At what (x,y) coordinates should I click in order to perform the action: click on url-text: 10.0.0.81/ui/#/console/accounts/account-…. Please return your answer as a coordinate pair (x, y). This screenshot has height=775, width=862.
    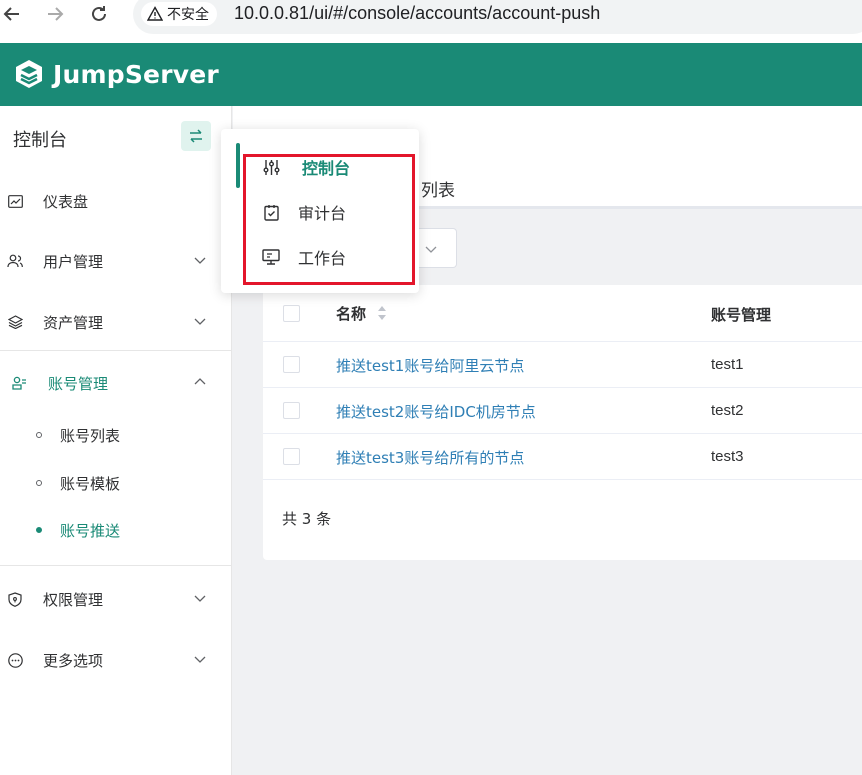
    Looking at the image, I should click on (417, 13).